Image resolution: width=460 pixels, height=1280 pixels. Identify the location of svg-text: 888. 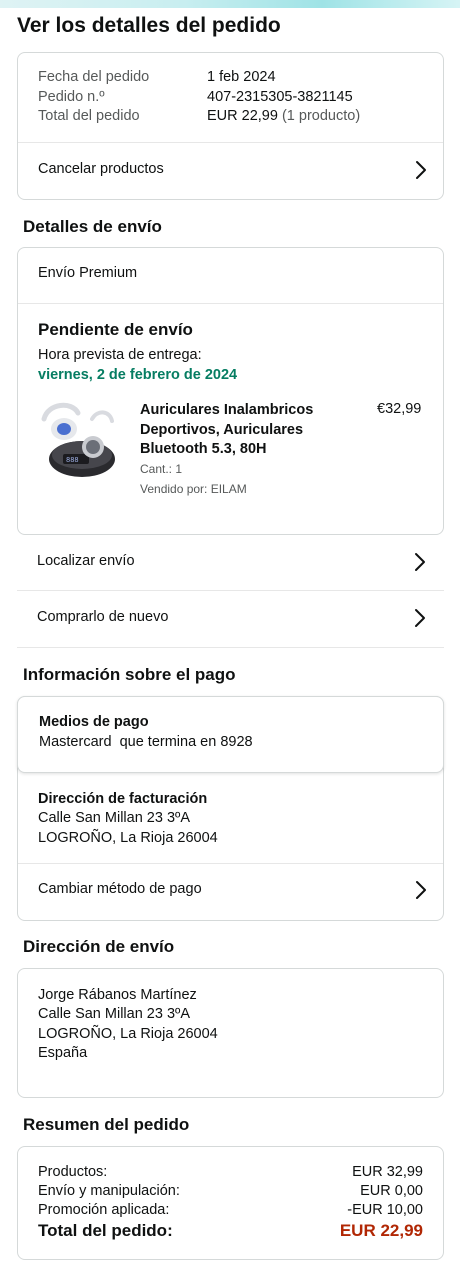
(72, 460).